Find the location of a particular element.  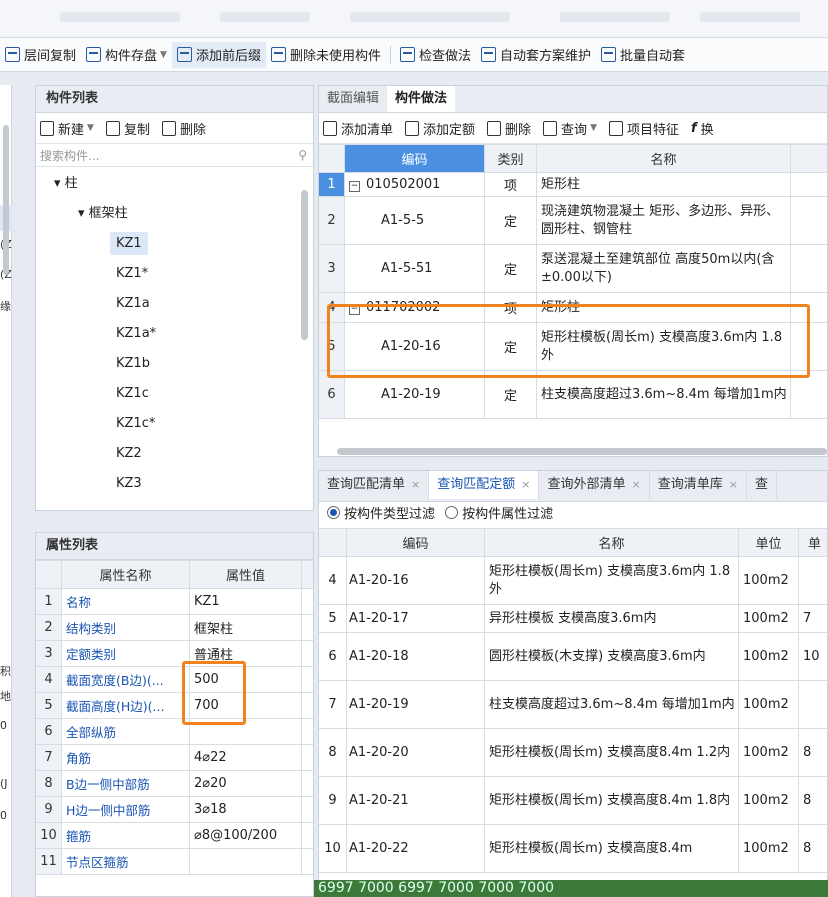

query-row: 7 A1-20-19 柱支模高度超过3.6m~8.4m 每增加1m内 100m2 is located at coordinates (573, 704).